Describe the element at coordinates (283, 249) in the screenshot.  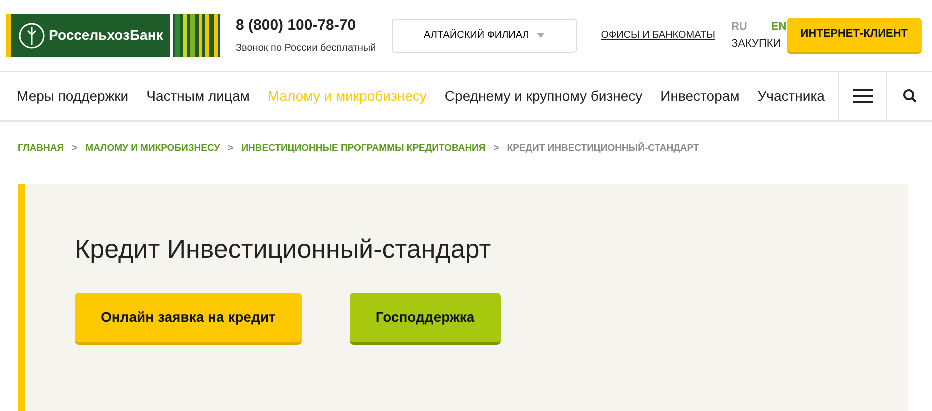
I see `page-title: Кредит Инвестиционный-стандарт` at that location.